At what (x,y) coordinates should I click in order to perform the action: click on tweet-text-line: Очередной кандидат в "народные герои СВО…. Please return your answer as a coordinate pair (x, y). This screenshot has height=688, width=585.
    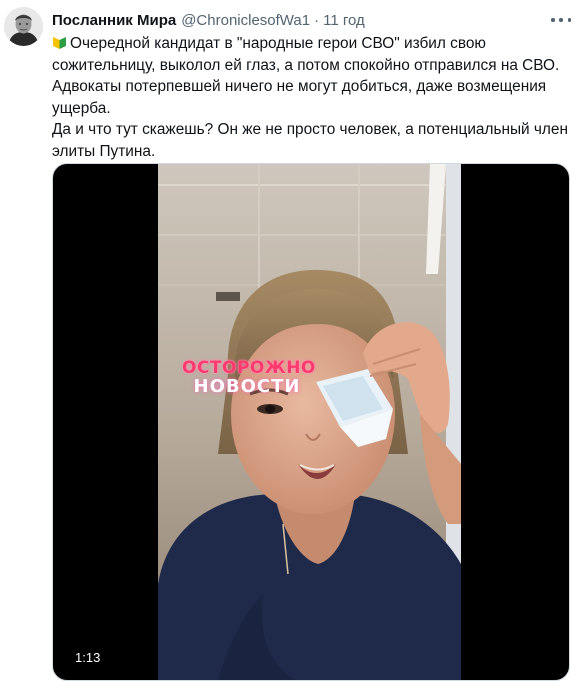
    Looking at the image, I should click on (314, 44).